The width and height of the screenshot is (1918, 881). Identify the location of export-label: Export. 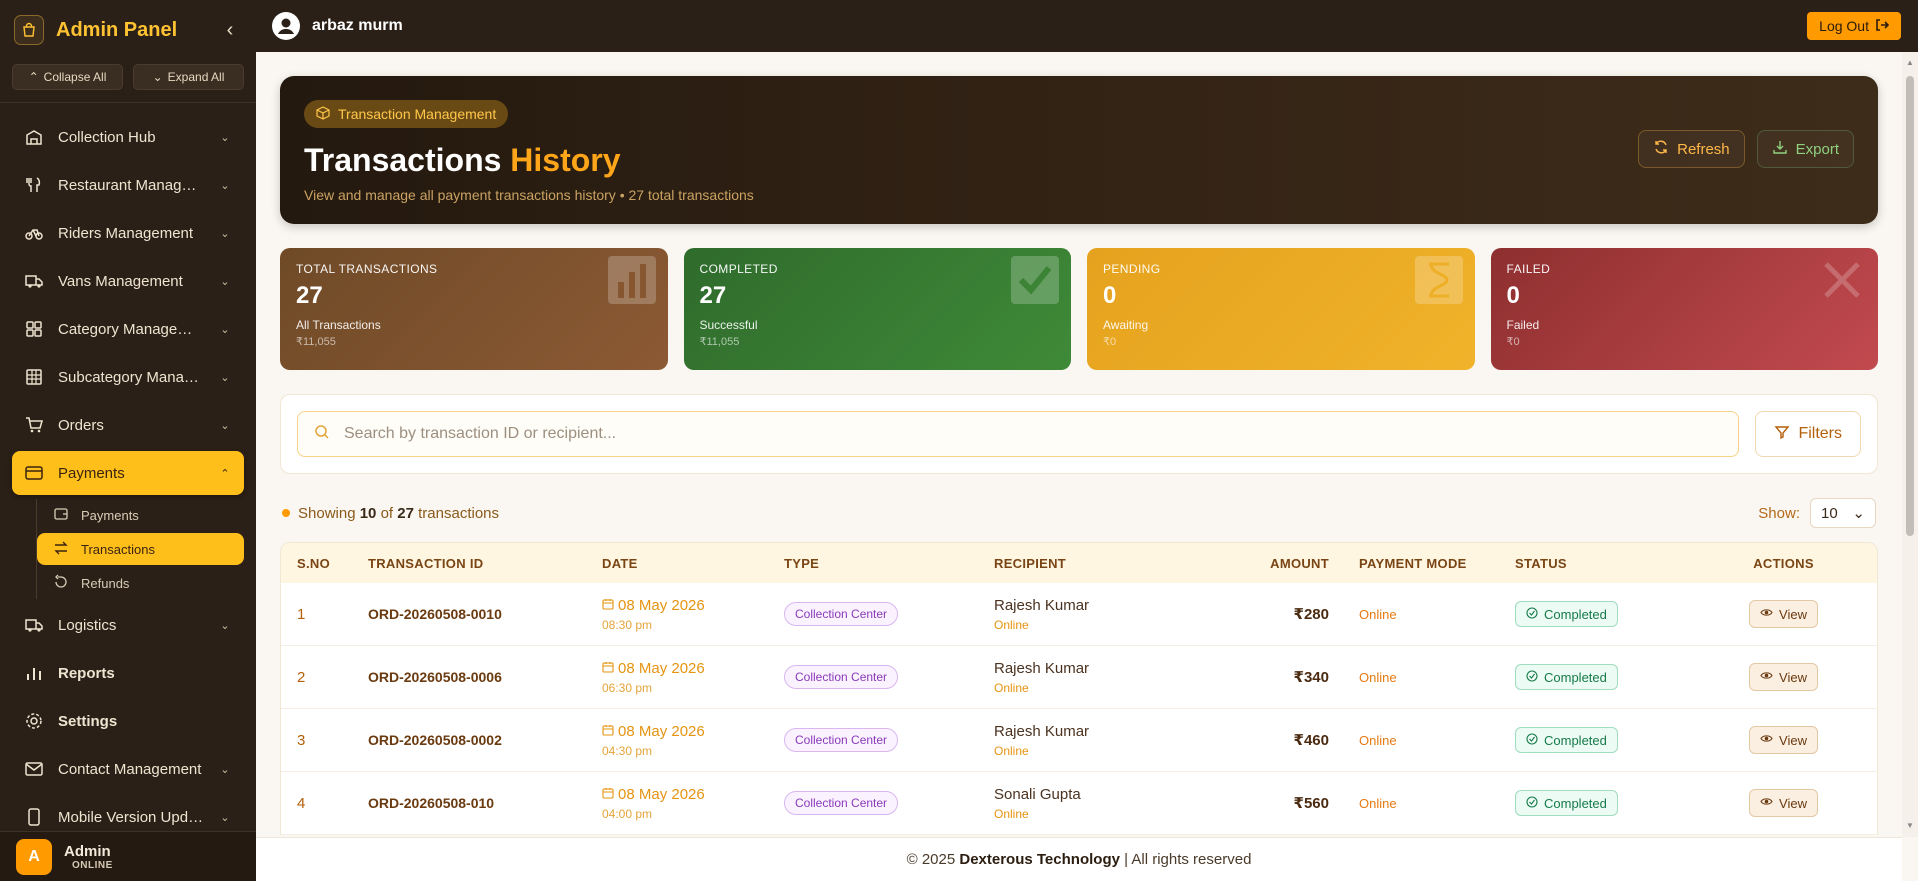
(1817, 149).